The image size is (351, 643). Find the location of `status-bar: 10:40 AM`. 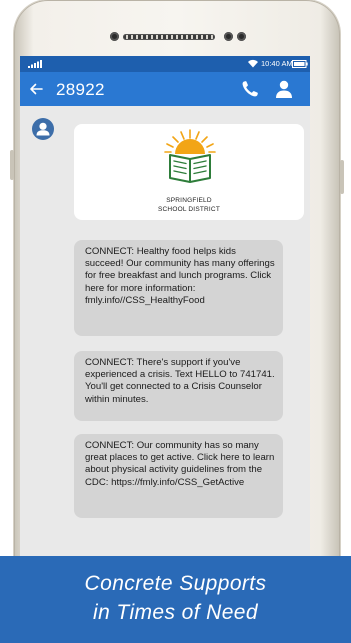

status-bar: 10:40 AM is located at coordinates (165, 64).